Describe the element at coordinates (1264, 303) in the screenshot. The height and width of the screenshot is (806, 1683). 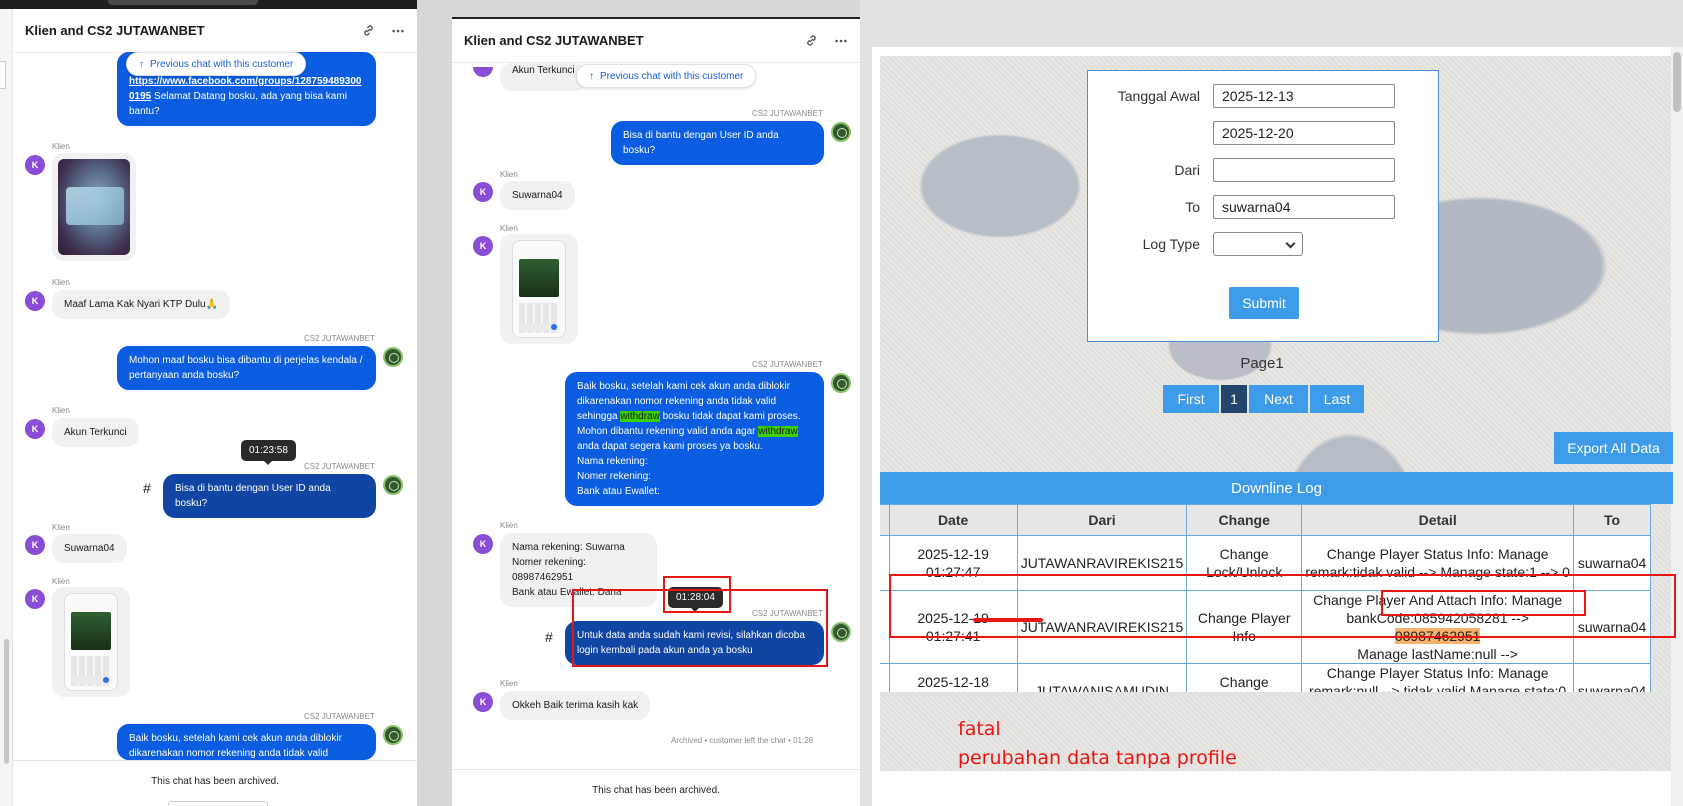
I see `submit-button: Submit` at that location.